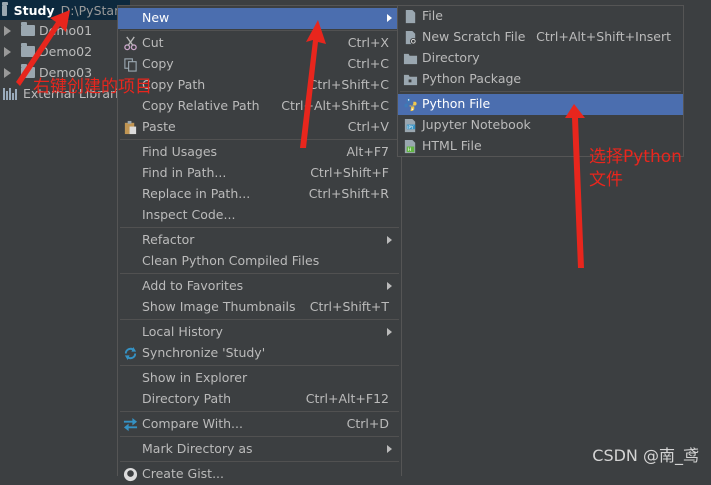 The height and width of the screenshot is (485, 711). I want to click on menu-item-synchronize: Synchronize 'Study', so click(259, 353).